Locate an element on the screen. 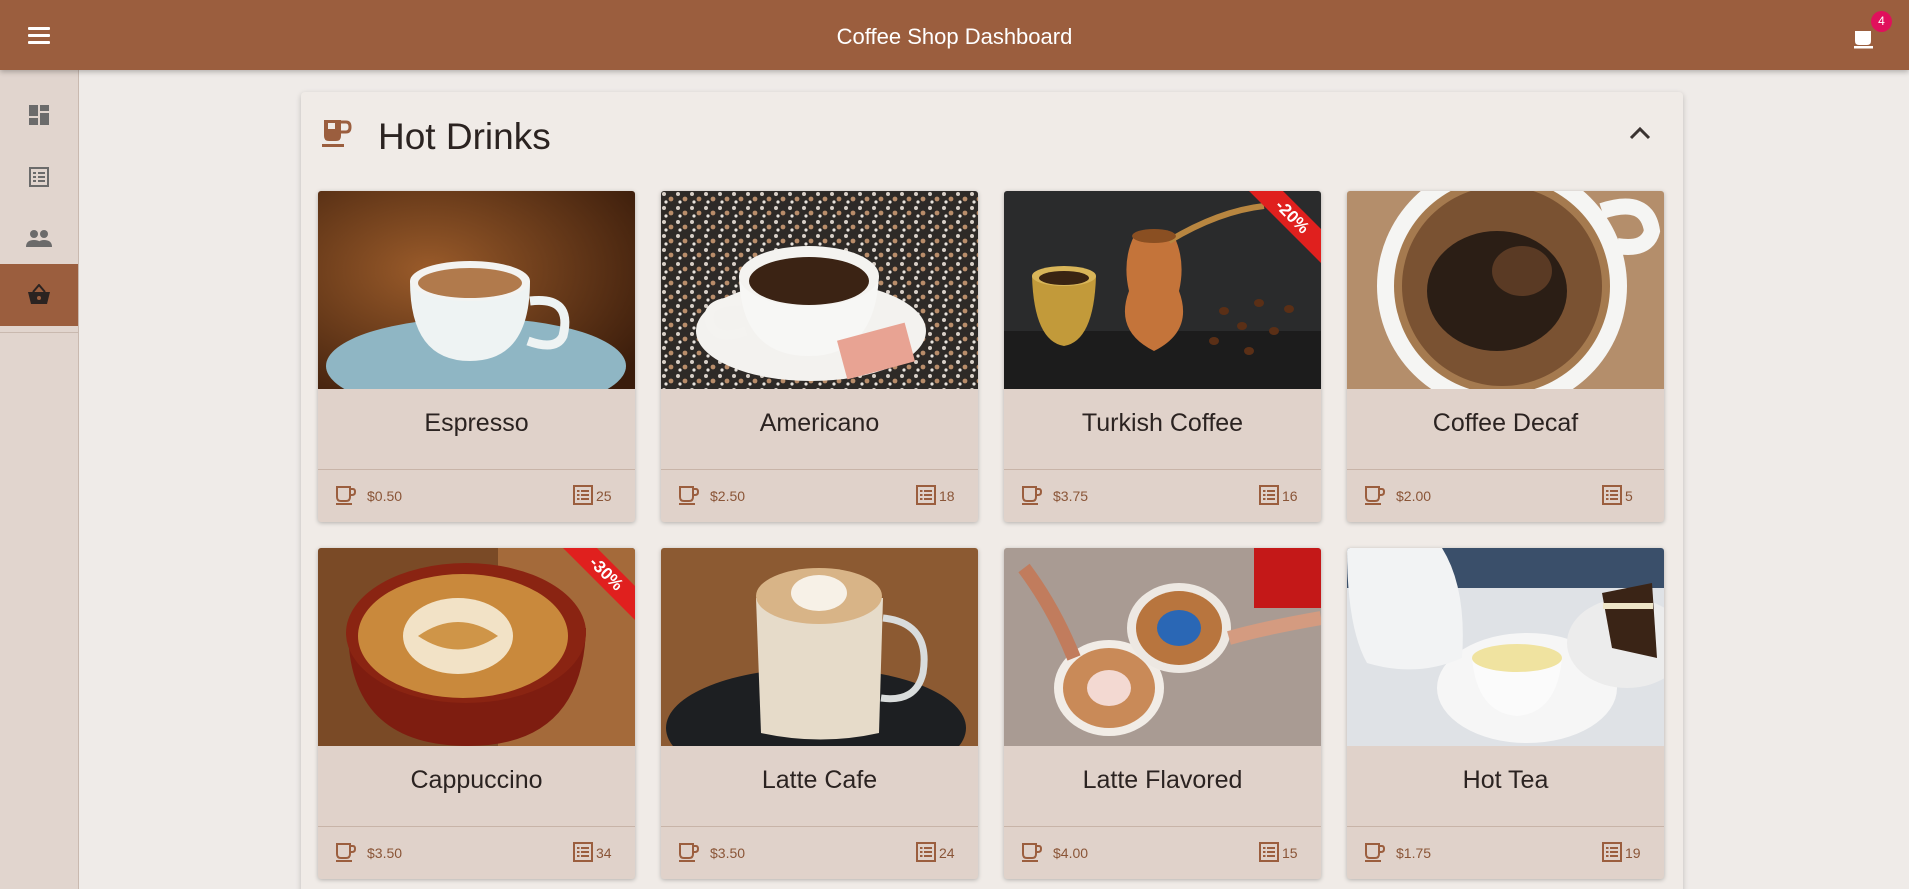  sidebar-item-orders is located at coordinates (39, 177).